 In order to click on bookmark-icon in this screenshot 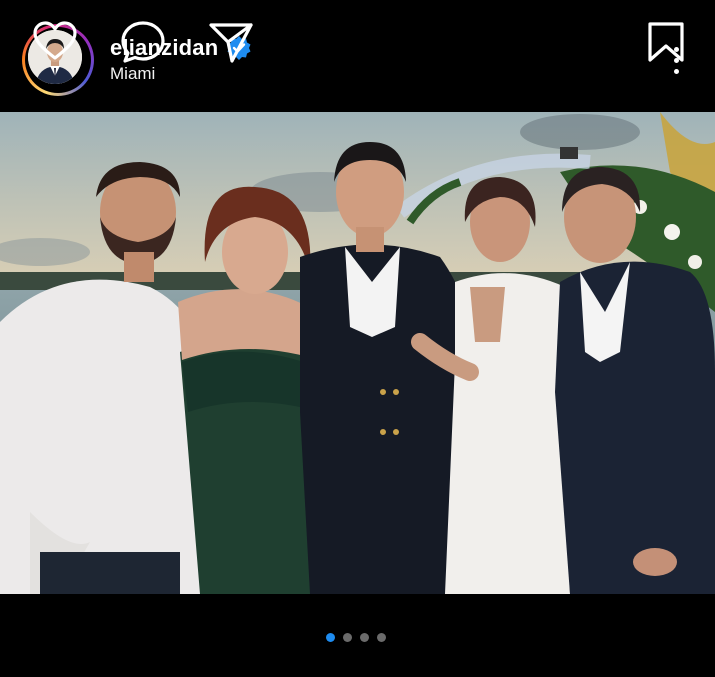, I will do `click(666, 42)`.